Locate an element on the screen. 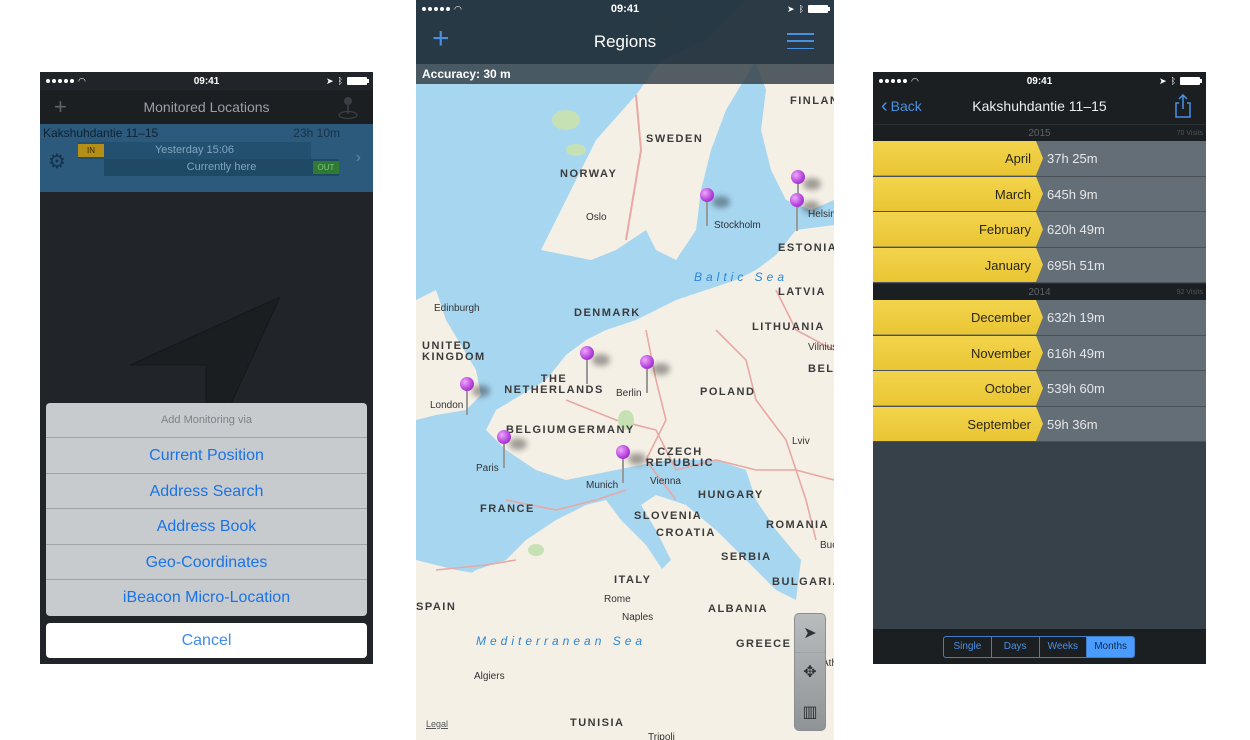 The image size is (1250, 740). country-label: ROMANIA is located at coordinates (798, 525).